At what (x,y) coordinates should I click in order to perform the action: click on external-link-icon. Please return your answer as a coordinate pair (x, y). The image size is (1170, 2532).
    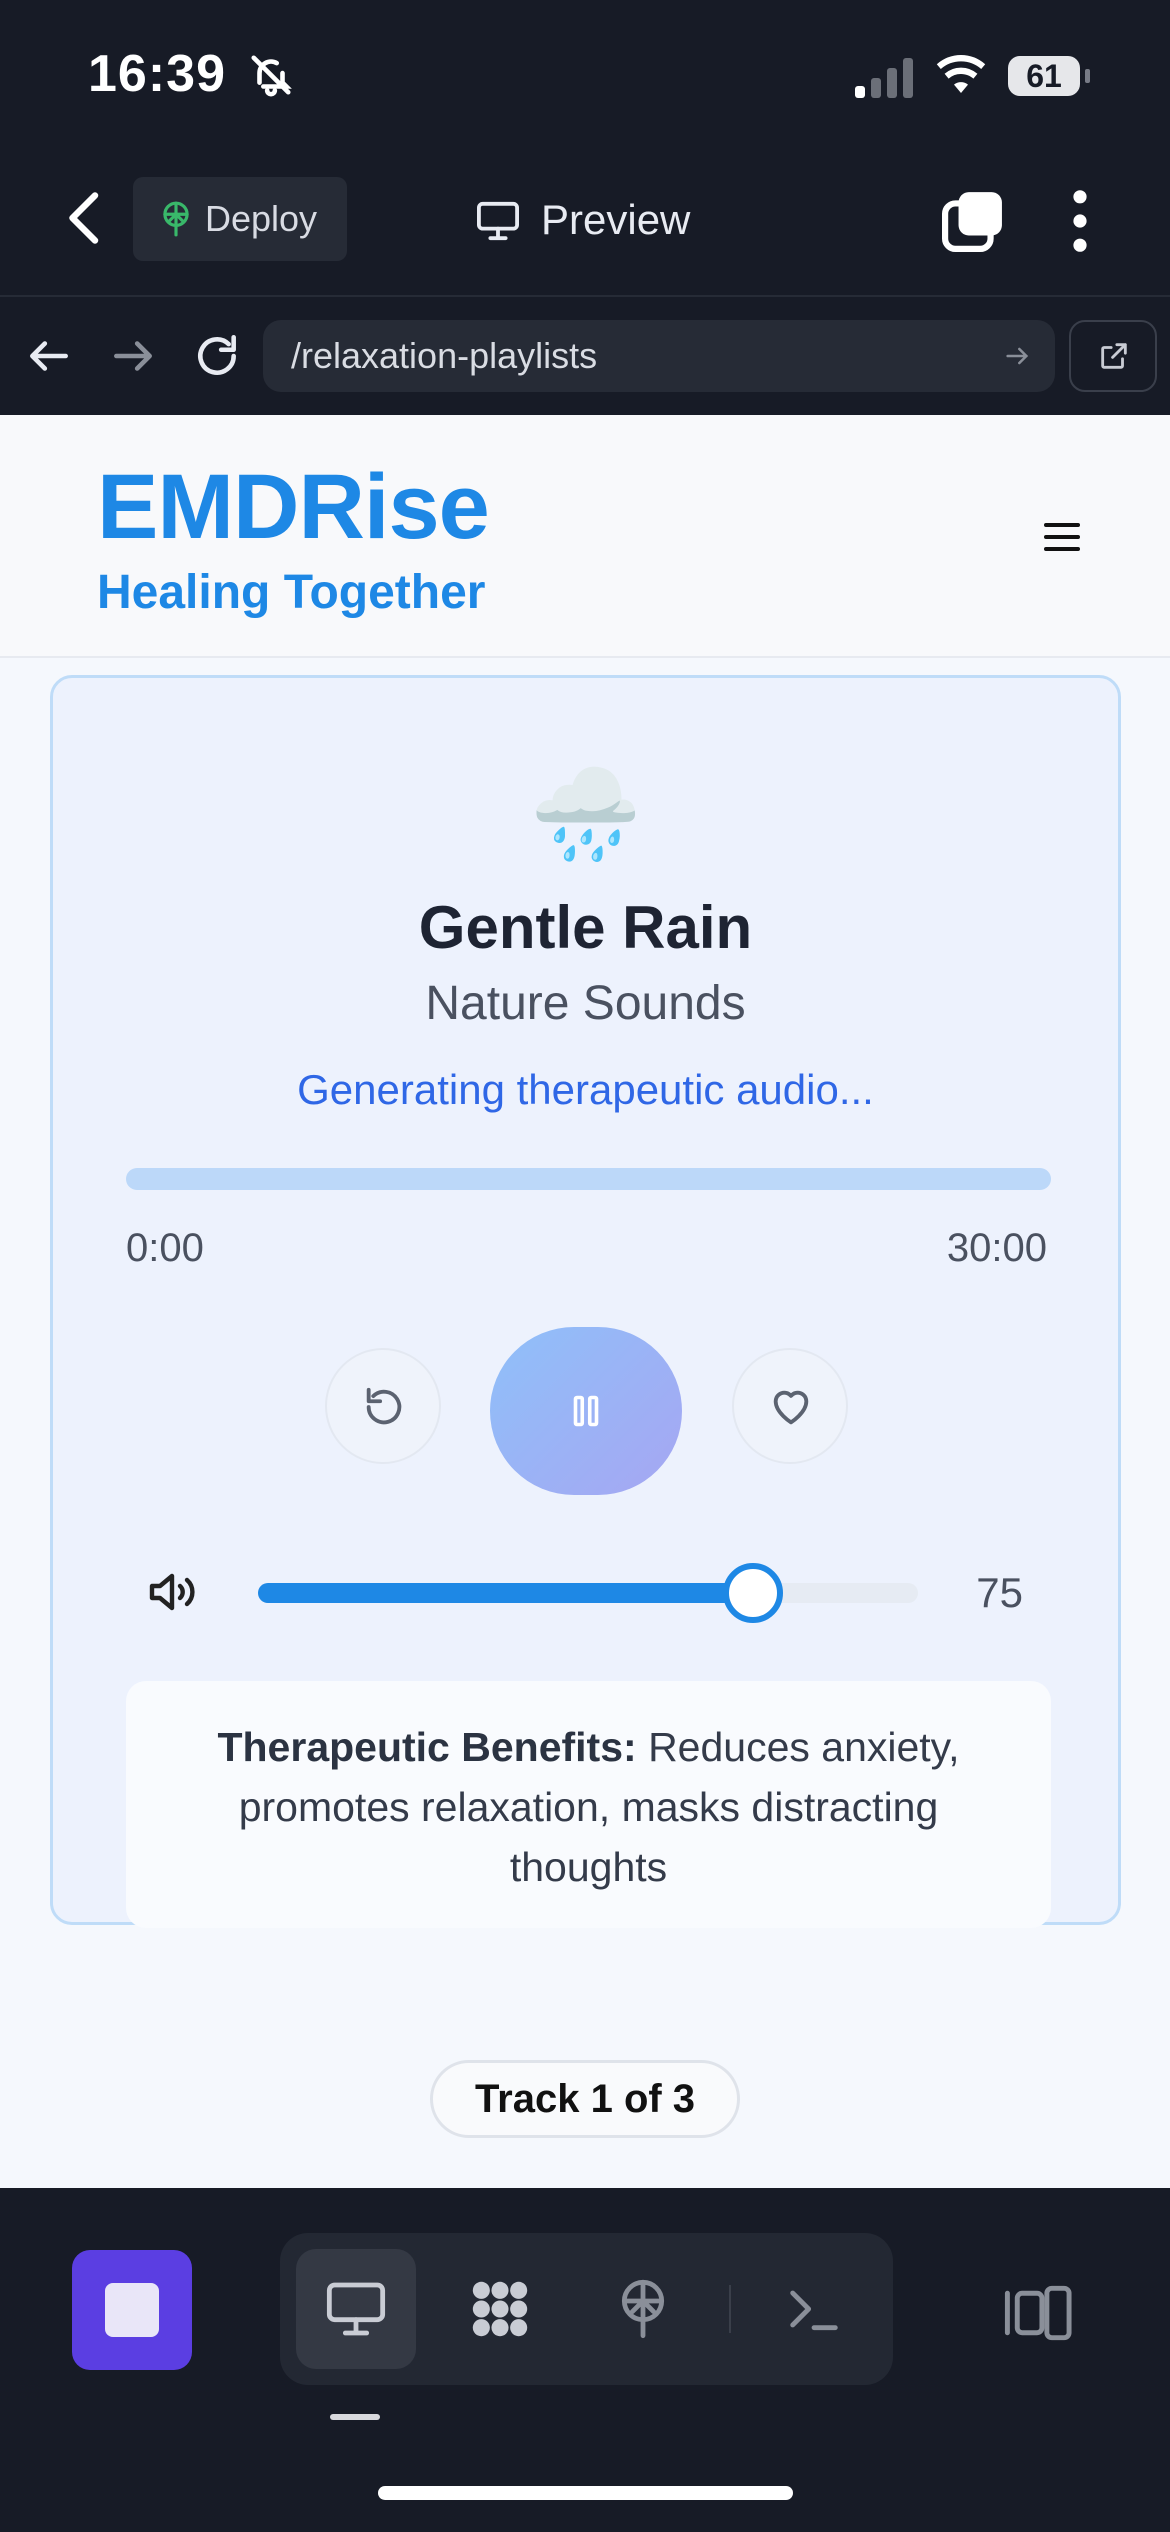
    Looking at the image, I should click on (1114, 356).